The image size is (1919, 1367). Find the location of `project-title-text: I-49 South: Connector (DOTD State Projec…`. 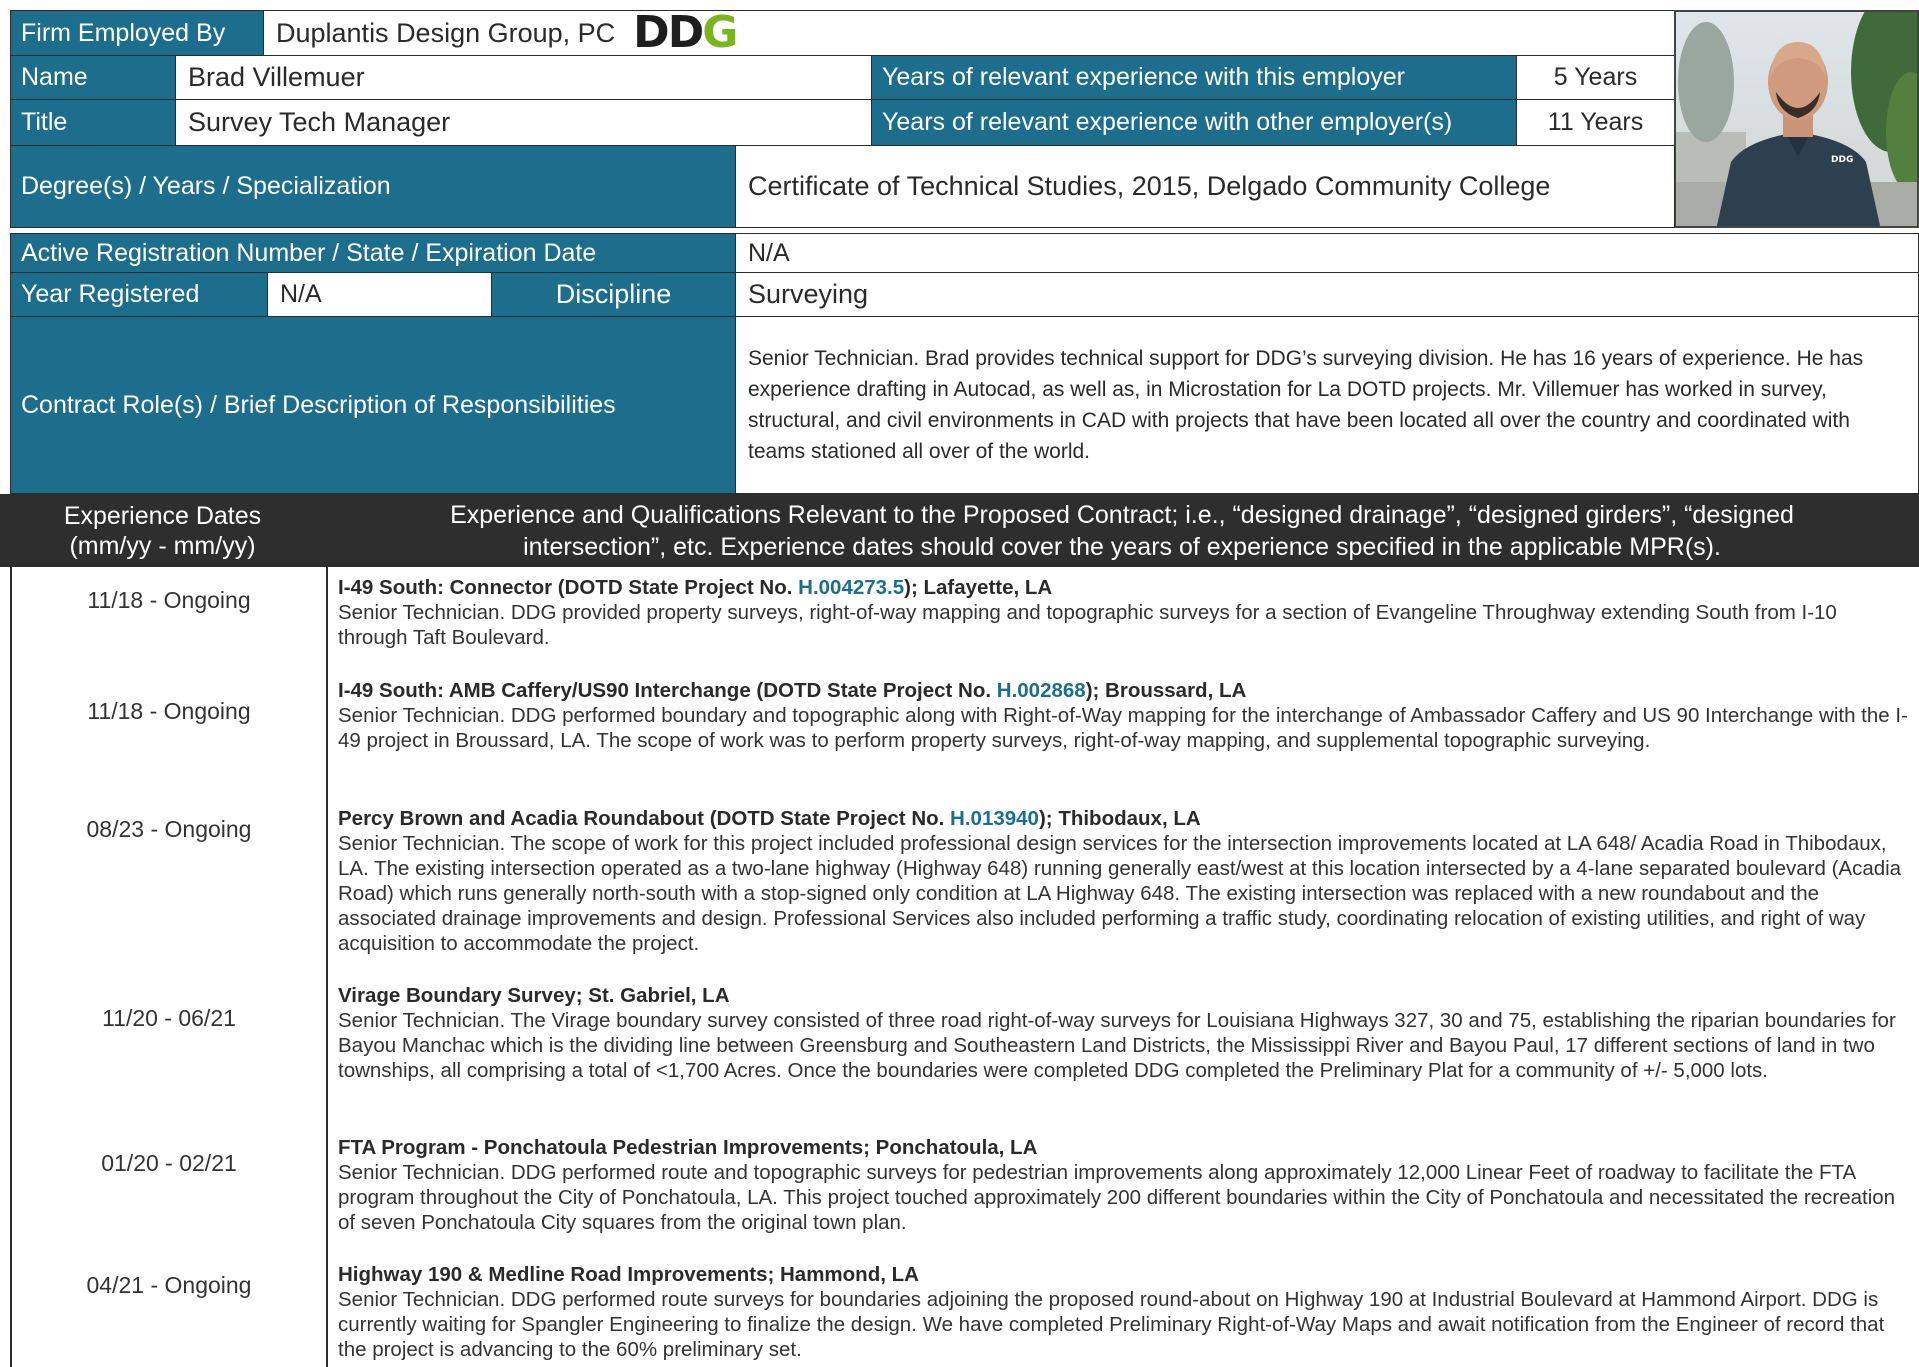

project-title-text: I-49 South: Connector (DOTD State Projec… is located at coordinates (568, 587).